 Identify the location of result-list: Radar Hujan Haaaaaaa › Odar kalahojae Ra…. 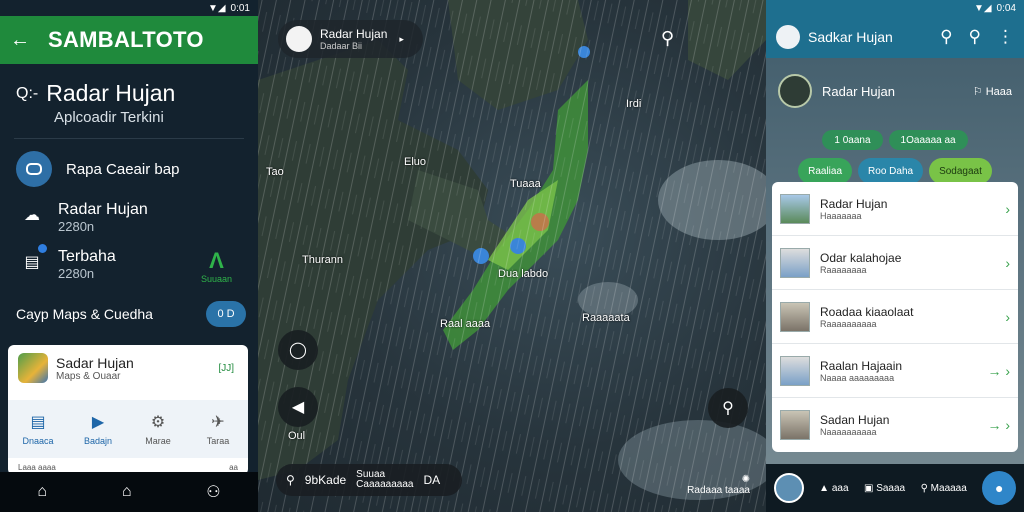
(895, 317).